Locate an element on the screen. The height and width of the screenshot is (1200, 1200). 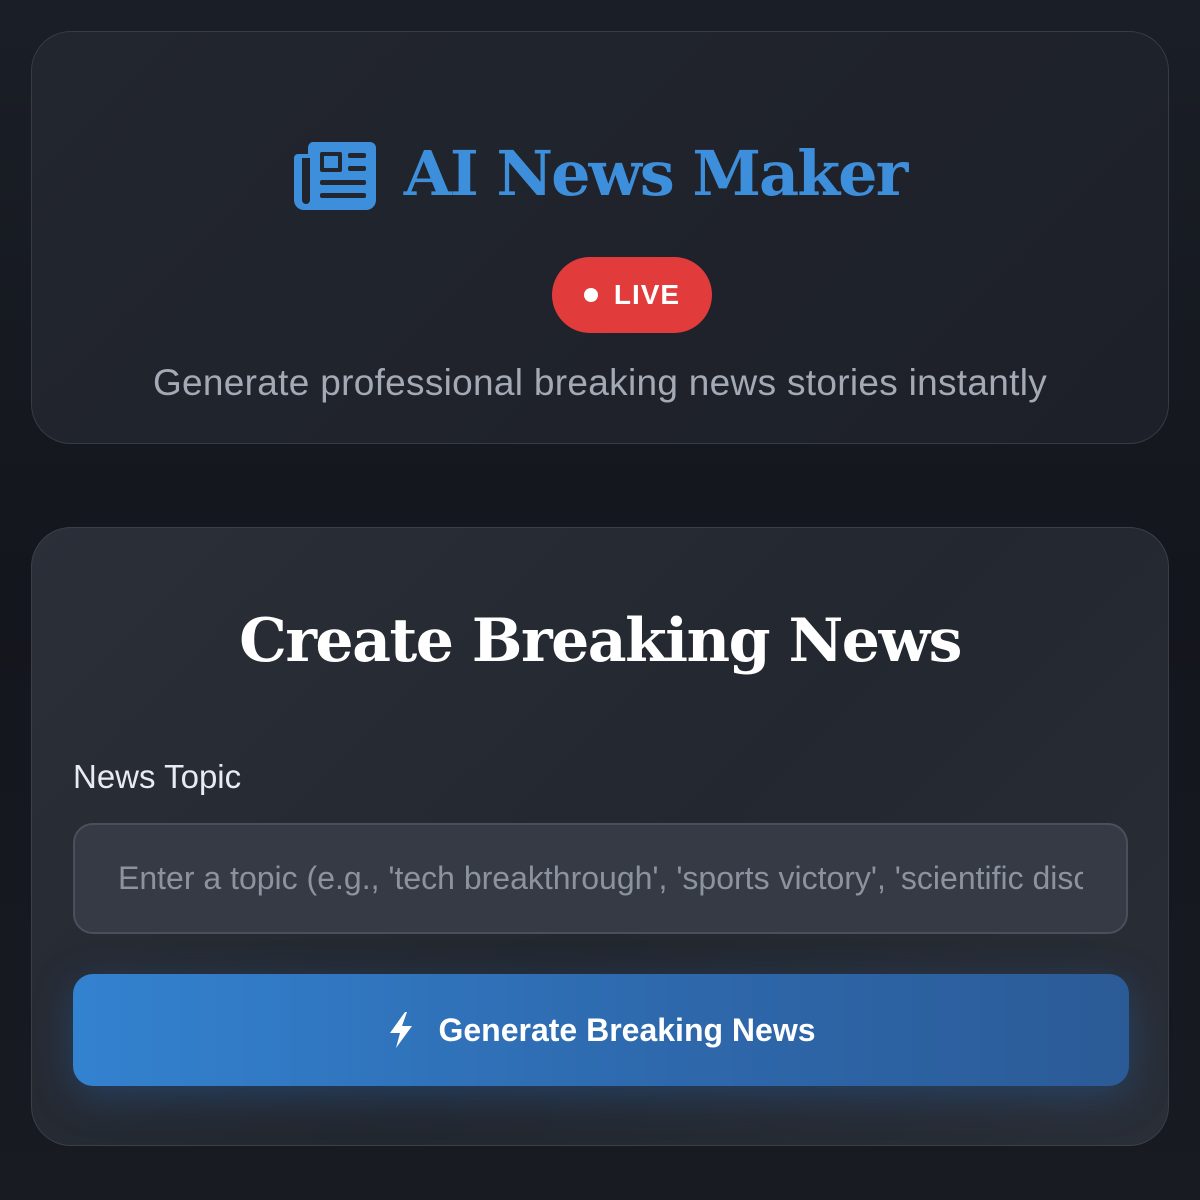
generate-button-label: Generate Breaking News is located at coordinates (627, 1029).